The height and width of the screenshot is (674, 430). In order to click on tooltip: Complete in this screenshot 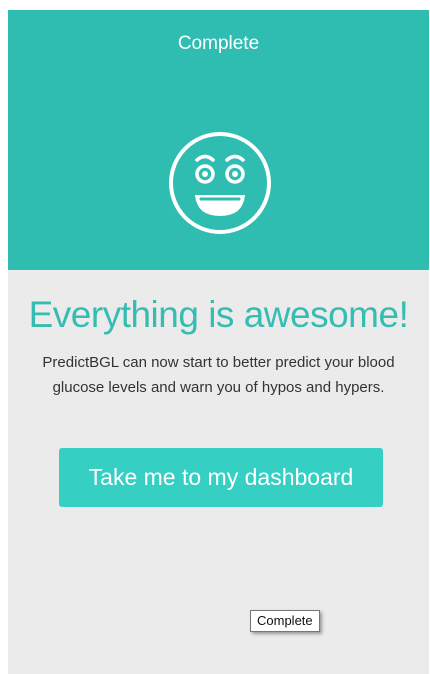, I will do `click(285, 621)`.